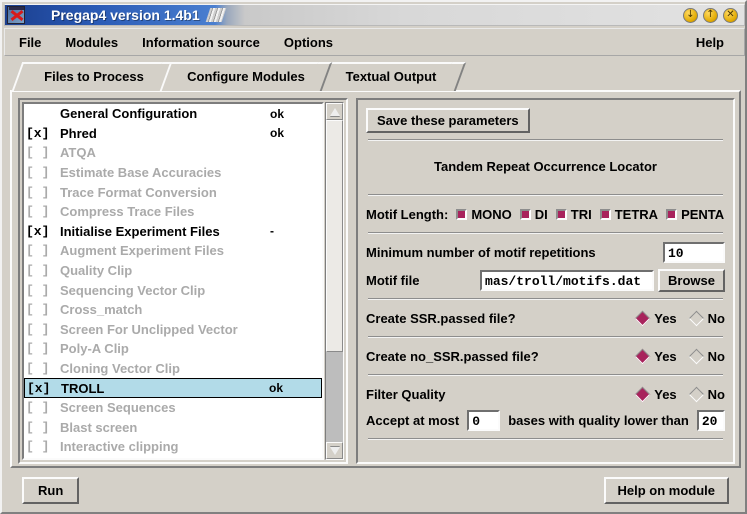 The height and width of the screenshot is (514, 747). Describe the element at coordinates (138, 192) in the screenshot. I see `module-label: Trace Format Conversion` at that location.